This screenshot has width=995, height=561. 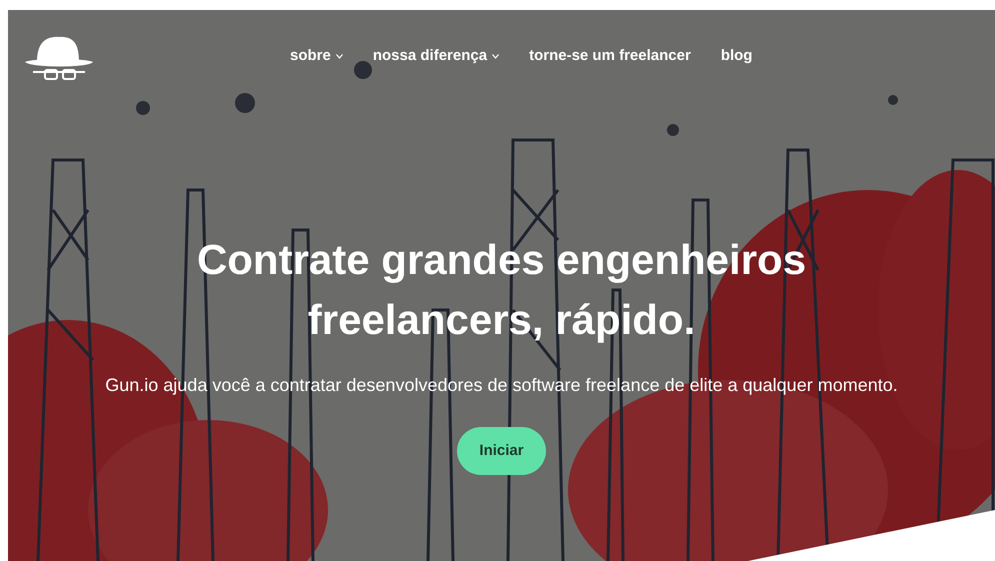 I want to click on hero-title: Contrate grandes engenheiros freelancers, rápido., so click(x=502, y=290).